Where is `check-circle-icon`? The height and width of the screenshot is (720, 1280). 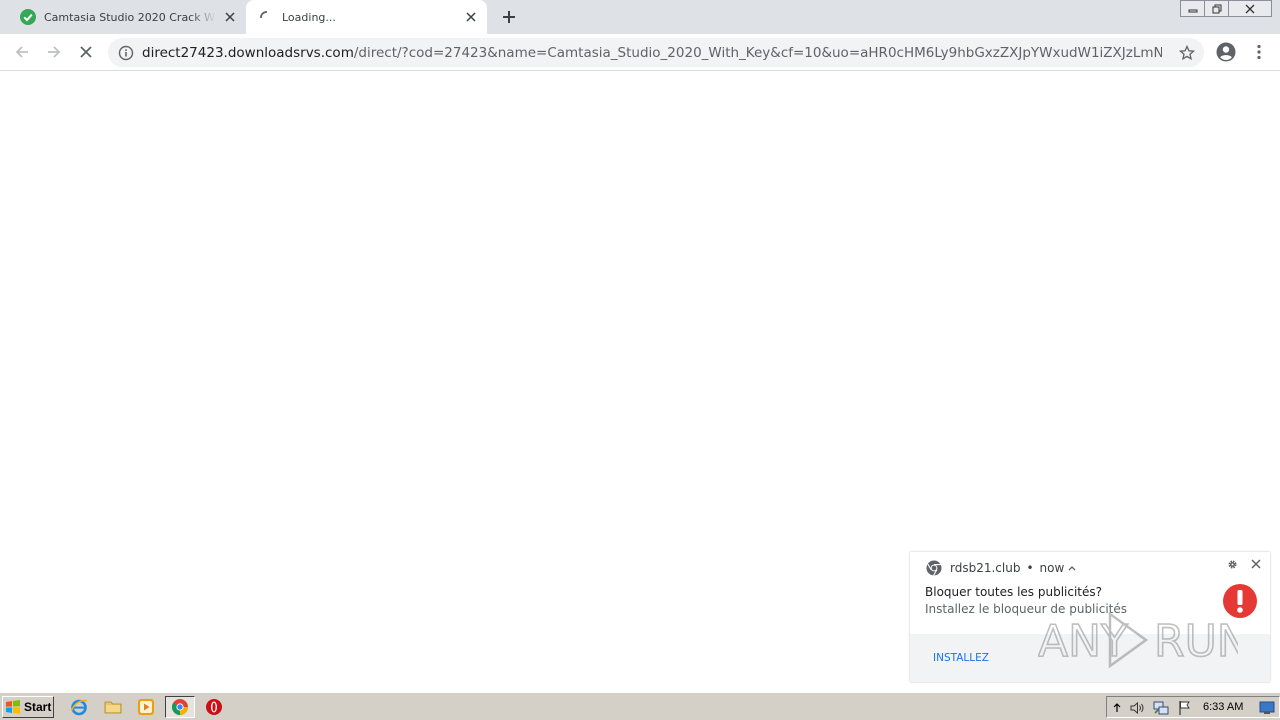 check-circle-icon is located at coordinates (28, 17).